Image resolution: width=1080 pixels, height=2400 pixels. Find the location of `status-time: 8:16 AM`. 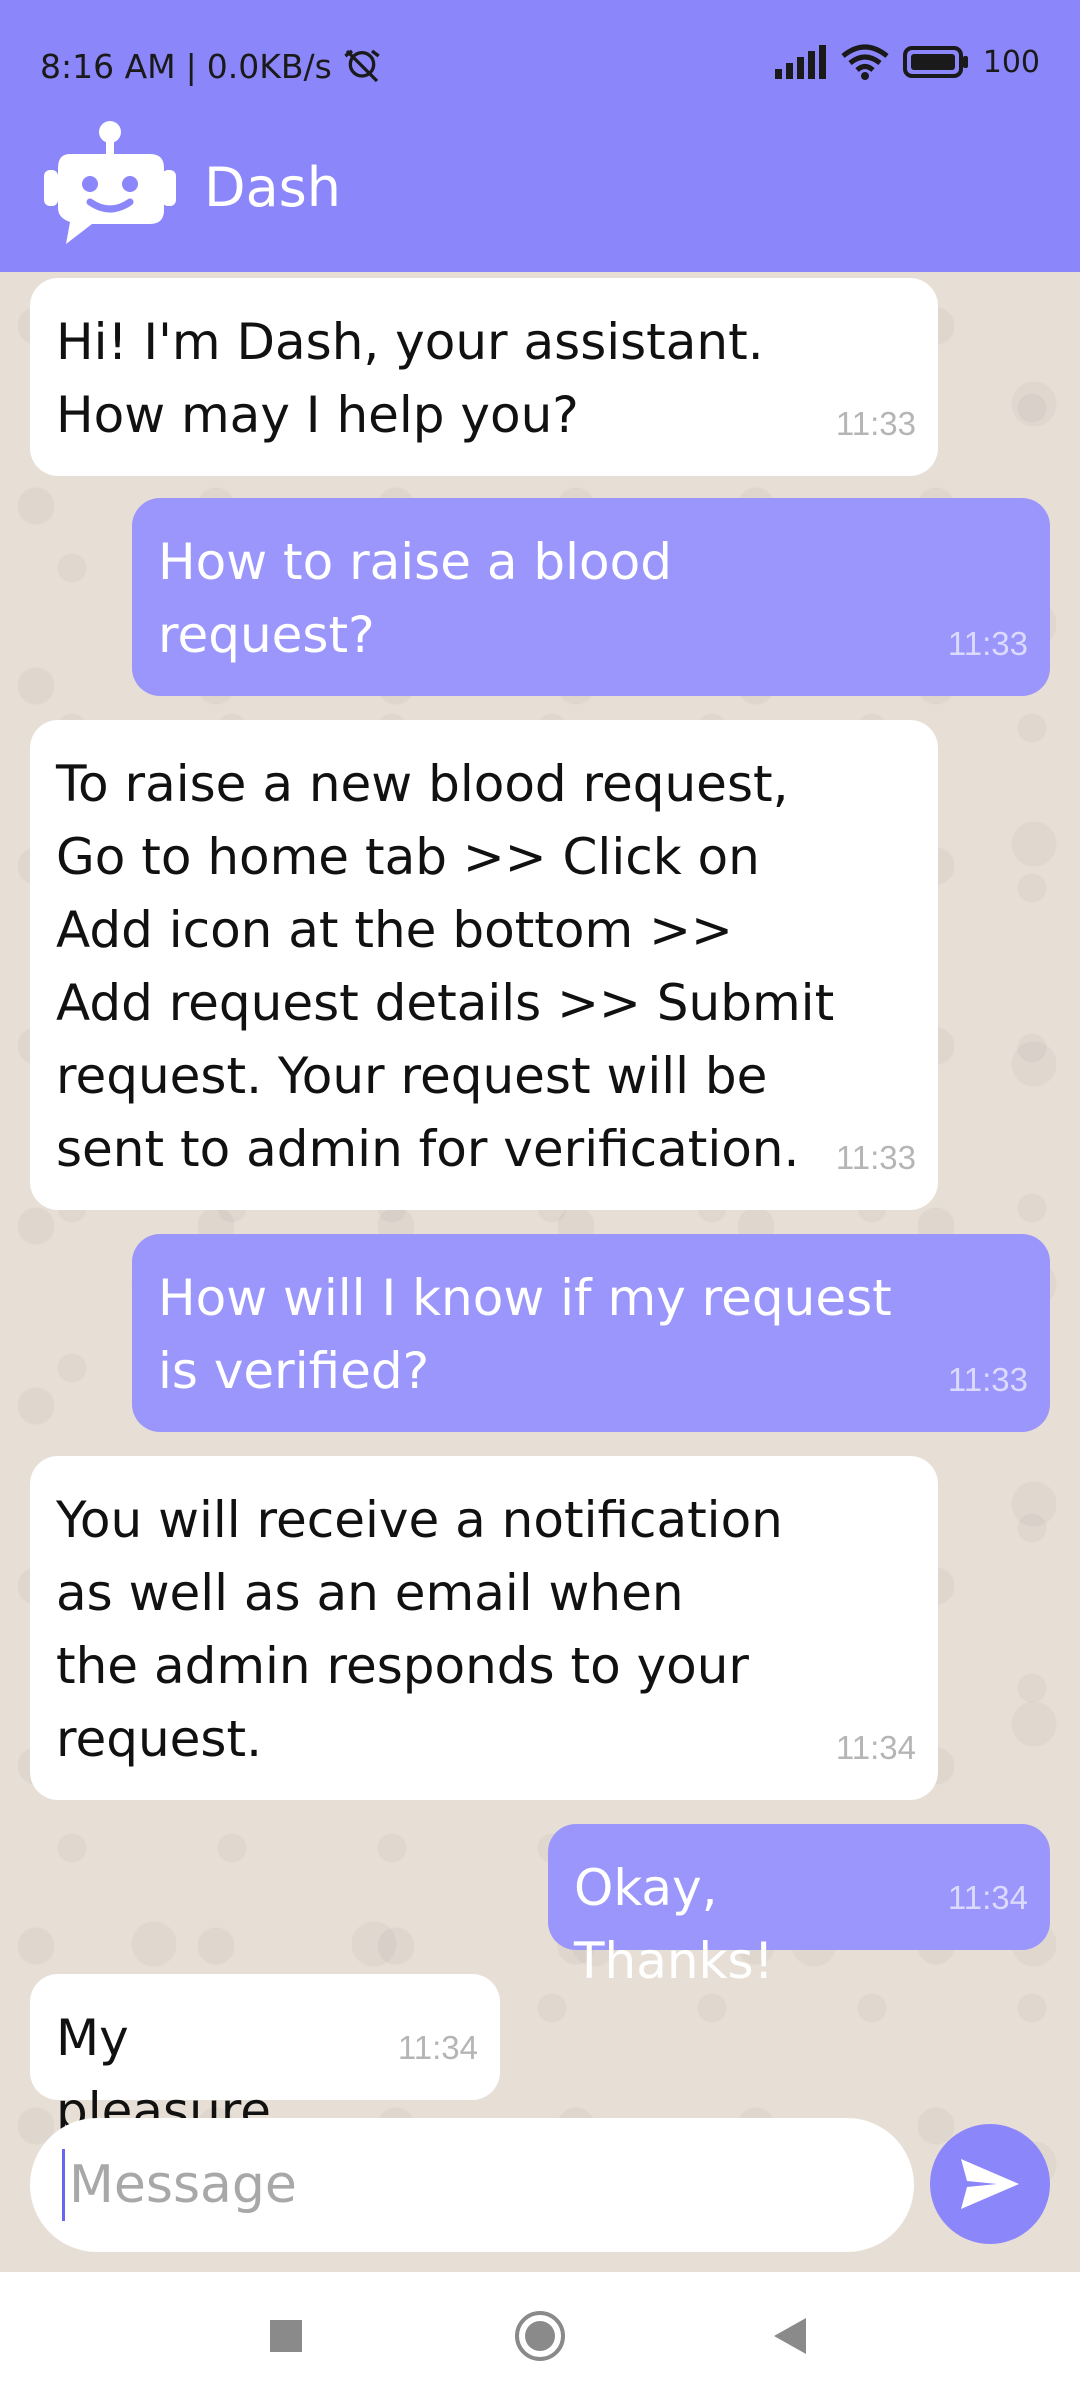

status-time: 8:16 AM is located at coordinates (108, 66).